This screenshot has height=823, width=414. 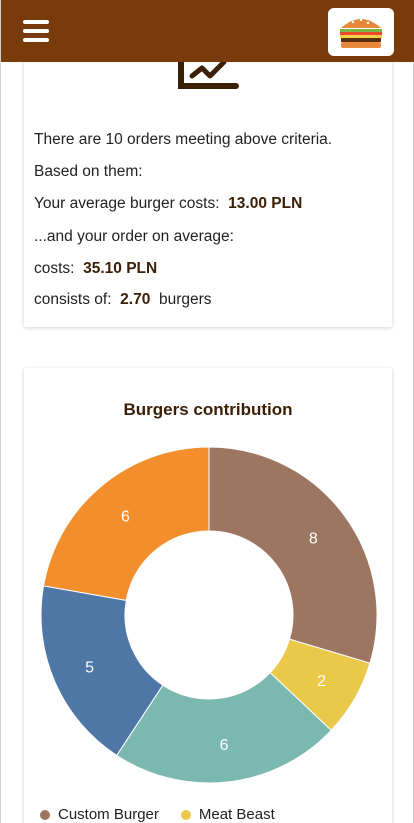 What do you see at coordinates (89, 667) in the screenshot?
I see `donut-slice-label-3: 5` at bounding box center [89, 667].